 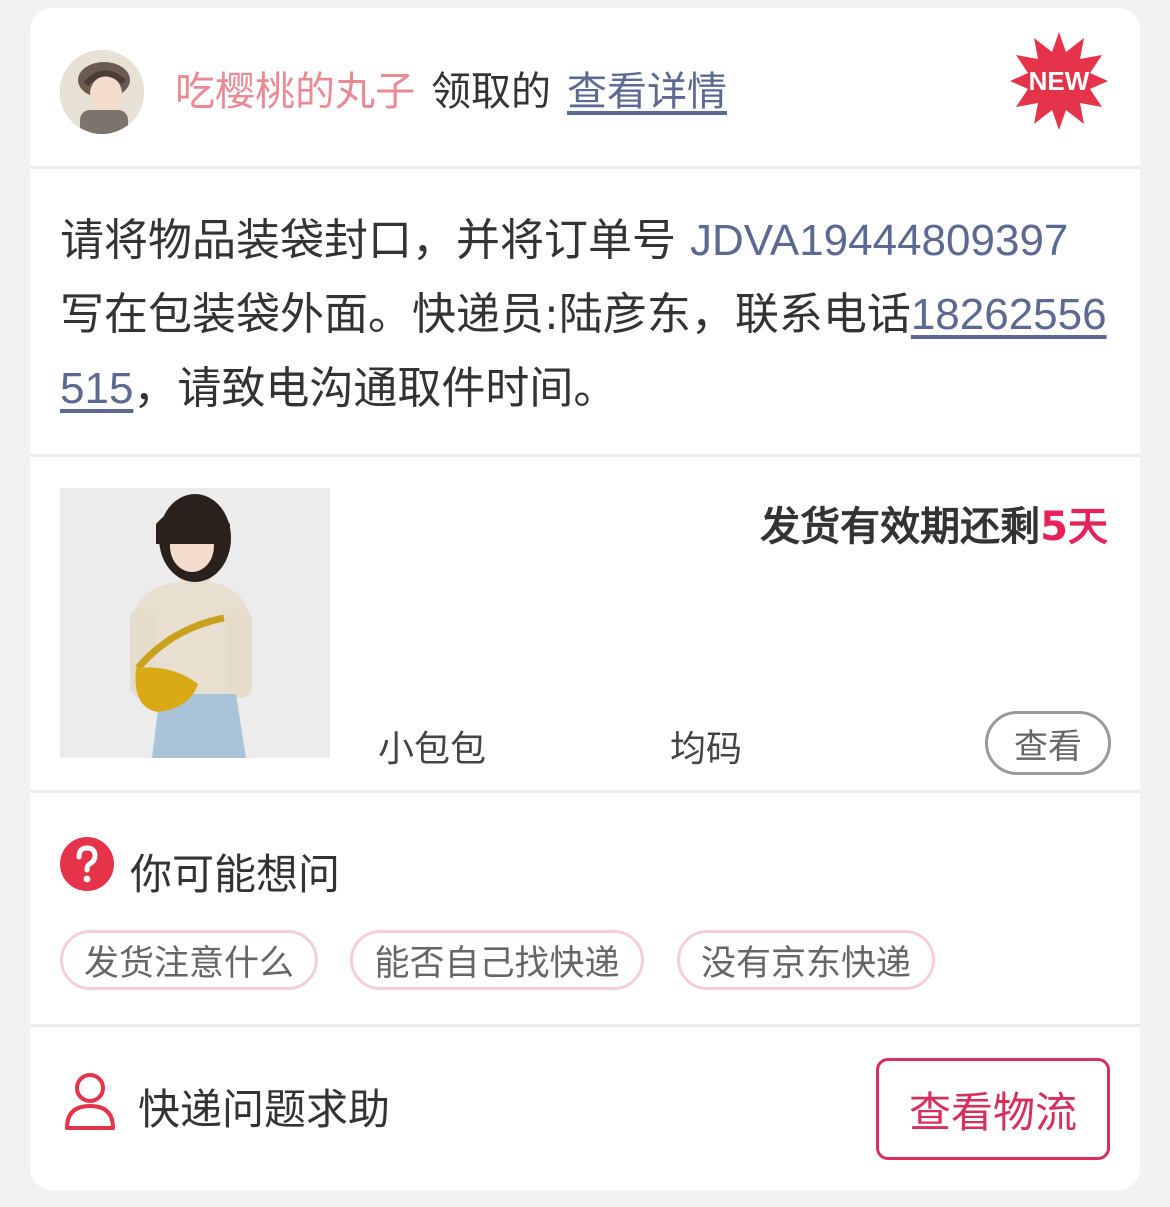 What do you see at coordinates (993, 1109) in the screenshot?
I see `view-logistics-button: 查看物流` at bounding box center [993, 1109].